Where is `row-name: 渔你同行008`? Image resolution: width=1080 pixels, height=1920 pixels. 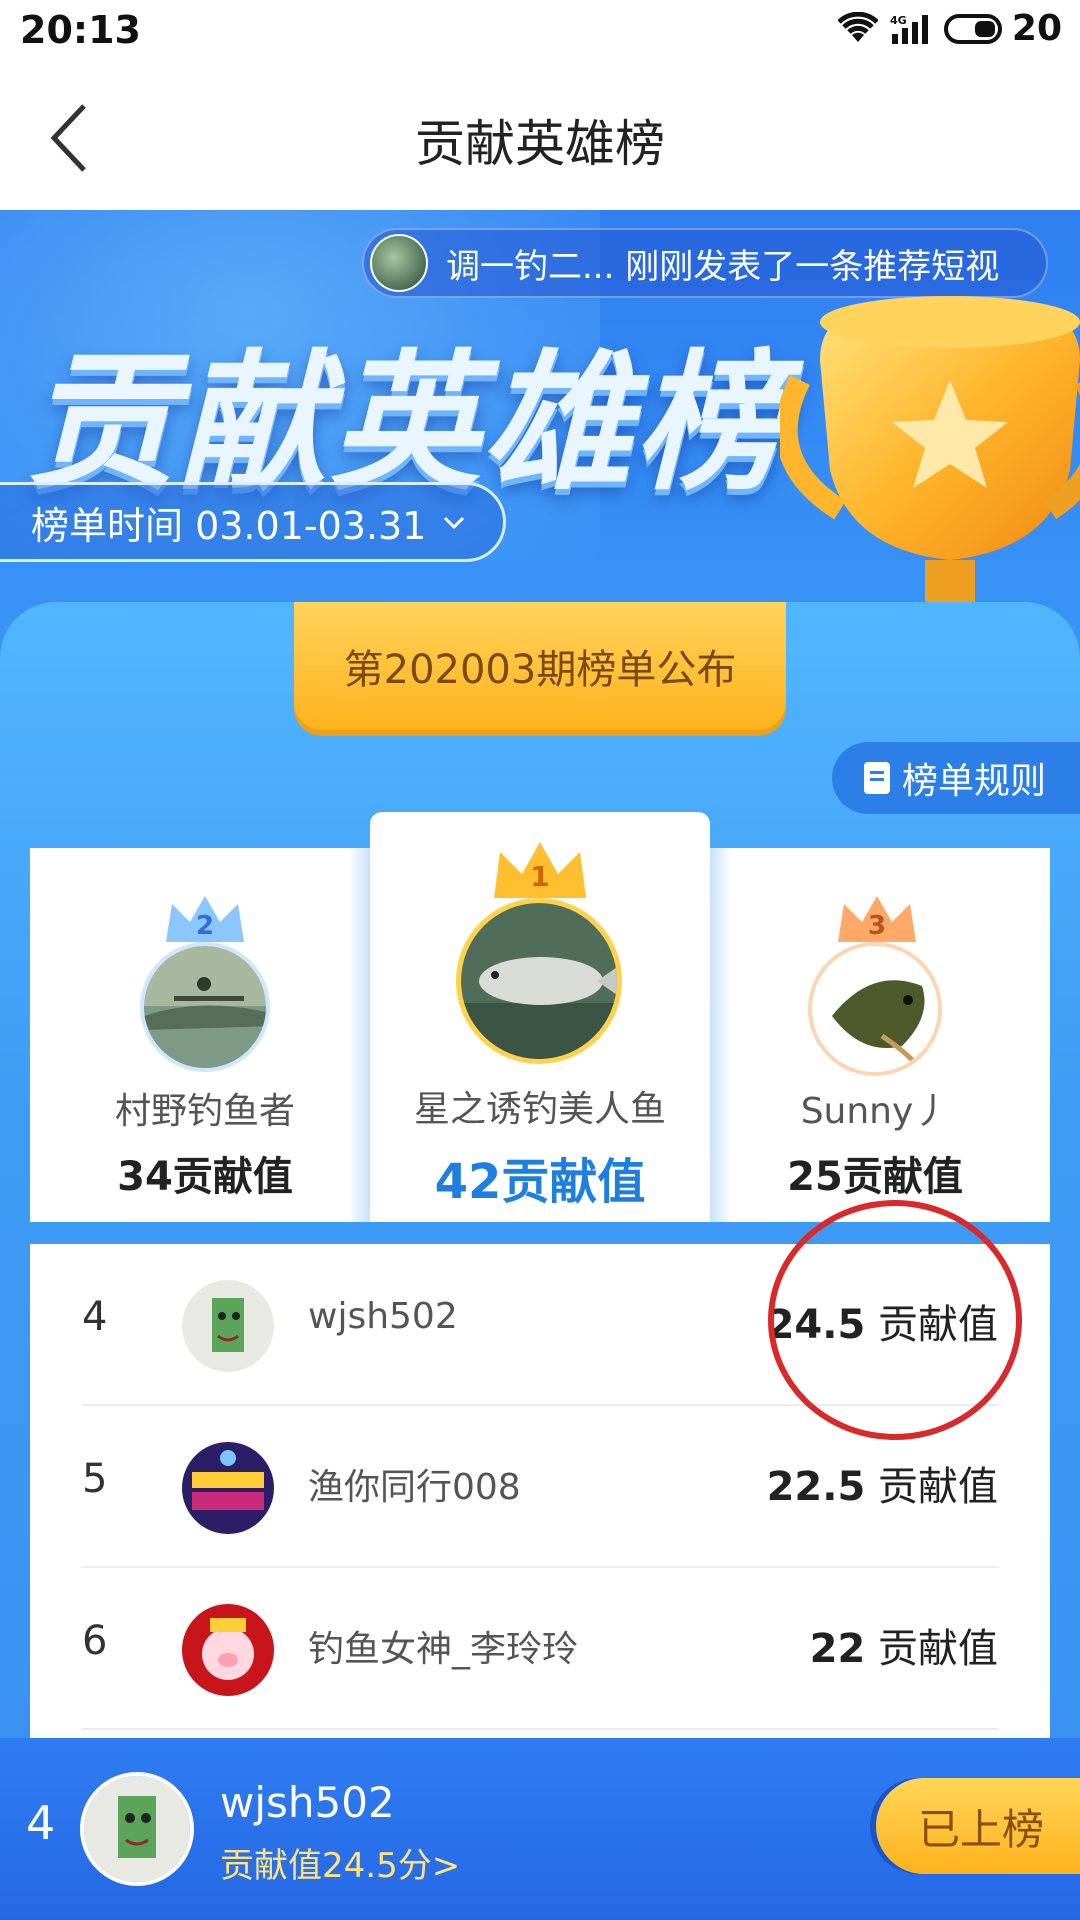
row-name: 渔你同行008 is located at coordinates (414, 1487).